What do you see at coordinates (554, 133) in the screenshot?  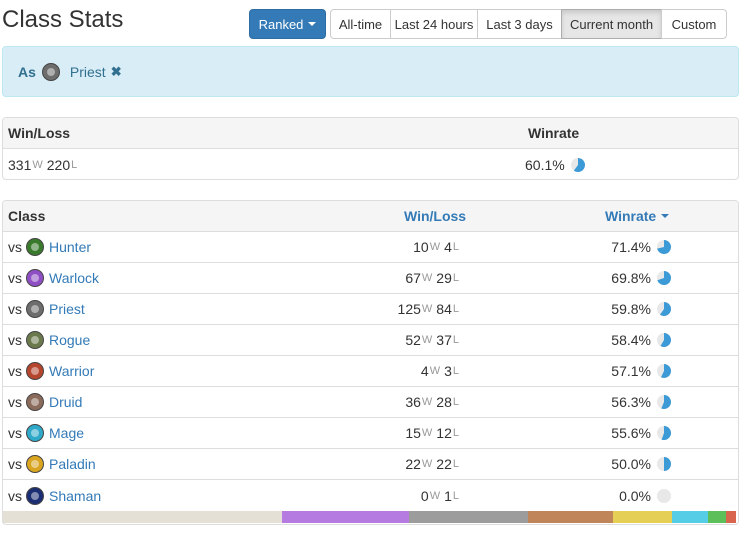 I see `summary-winrate-header: Winrate` at bounding box center [554, 133].